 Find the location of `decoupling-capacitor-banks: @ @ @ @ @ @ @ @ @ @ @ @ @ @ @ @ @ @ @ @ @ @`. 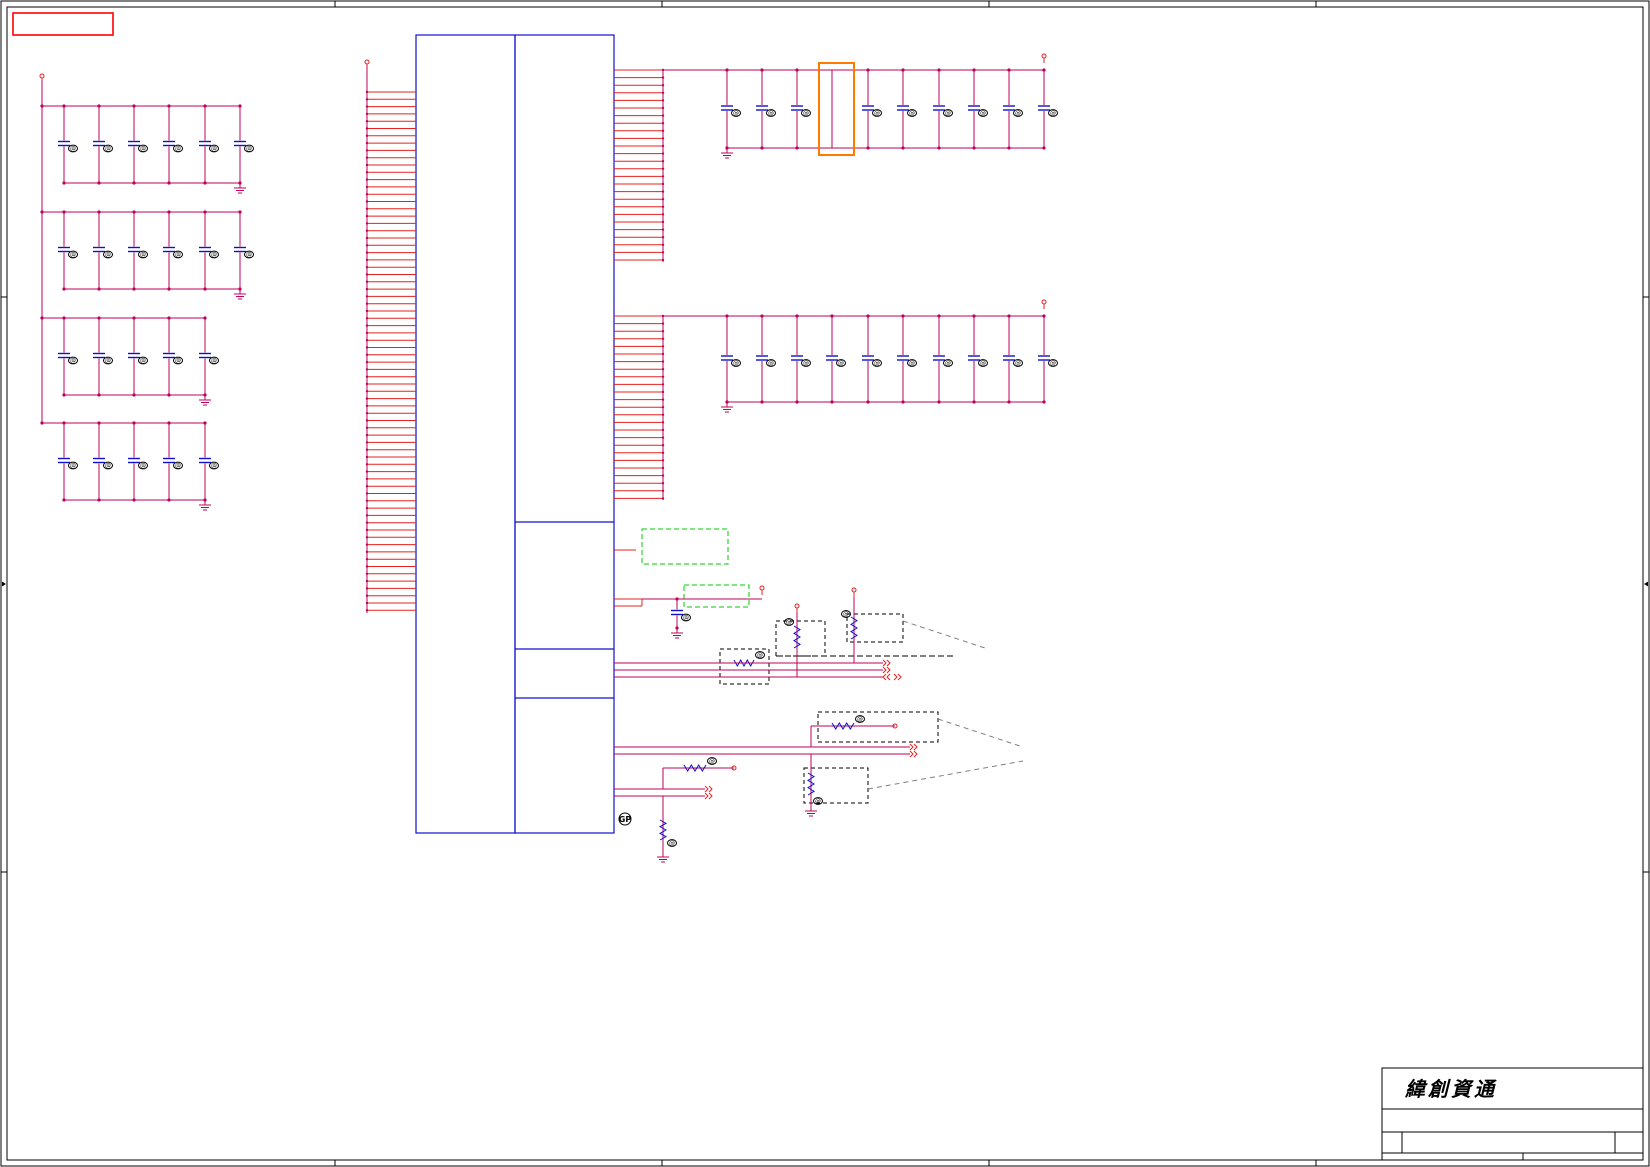

decoupling-capacitor-banks: @ @ @ @ @ @ @ @ @ @ @ @ @ @ @ @ @ @ @ @ @ @ is located at coordinates (146, 292).